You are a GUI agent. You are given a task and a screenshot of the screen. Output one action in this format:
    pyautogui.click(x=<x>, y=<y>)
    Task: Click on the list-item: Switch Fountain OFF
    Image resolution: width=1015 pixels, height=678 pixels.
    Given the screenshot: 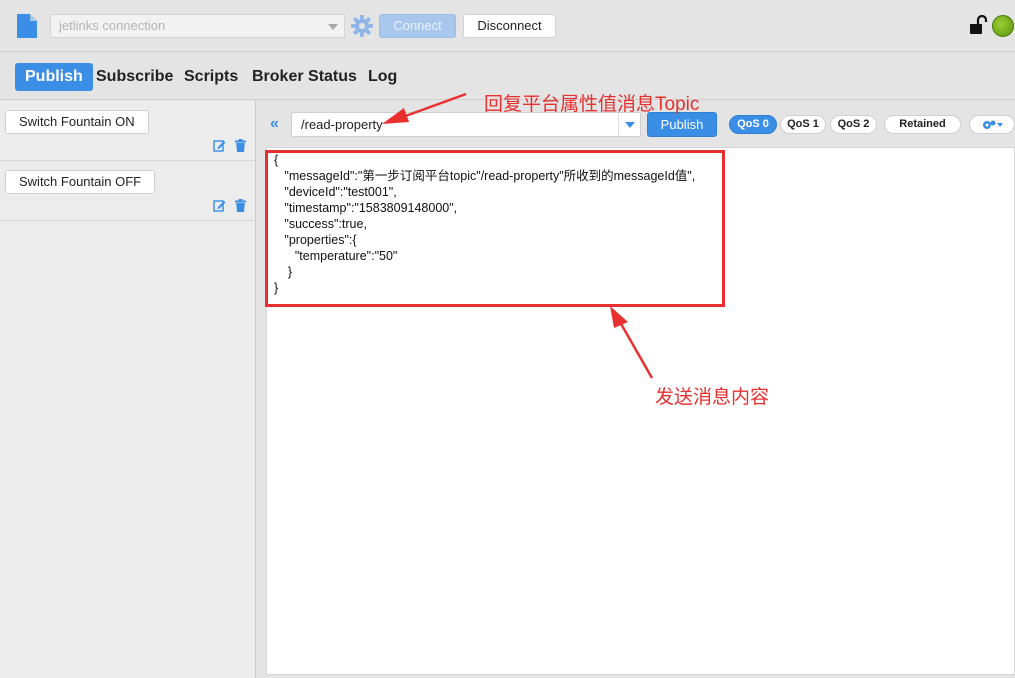 What is the action you would take?
    pyautogui.click(x=128, y=191)
    